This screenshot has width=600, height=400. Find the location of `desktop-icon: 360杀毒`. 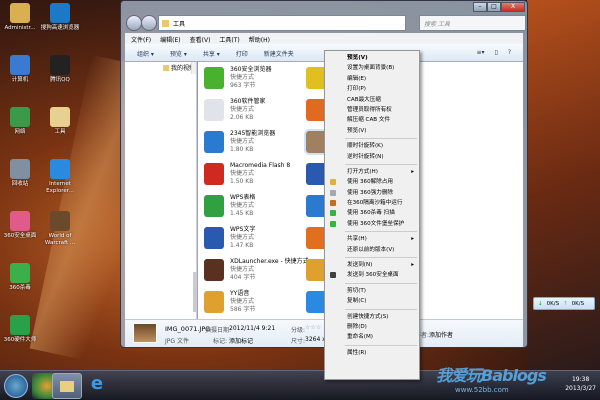

desktop-icon: 360杀毒 is located at coordinates (20, 277).